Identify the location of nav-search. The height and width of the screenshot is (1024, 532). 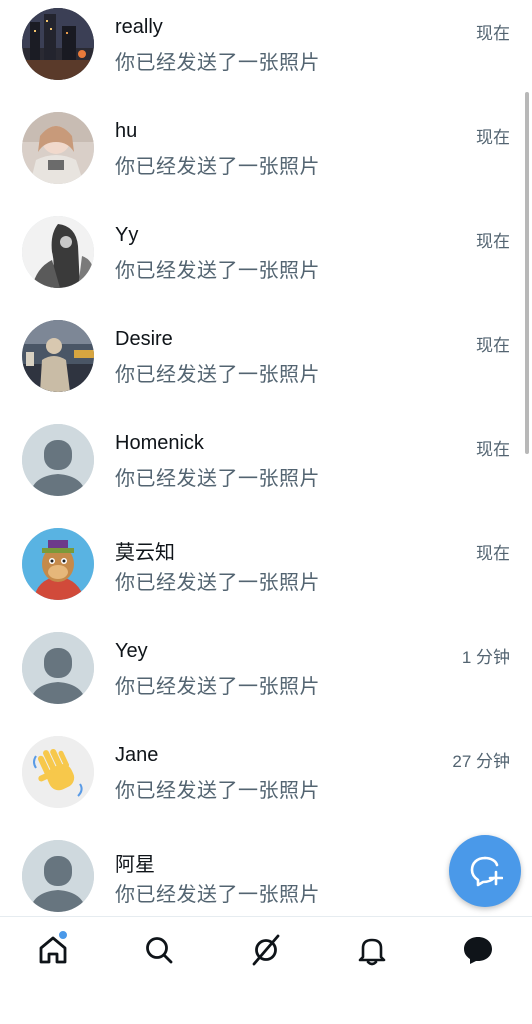
(160, 951).